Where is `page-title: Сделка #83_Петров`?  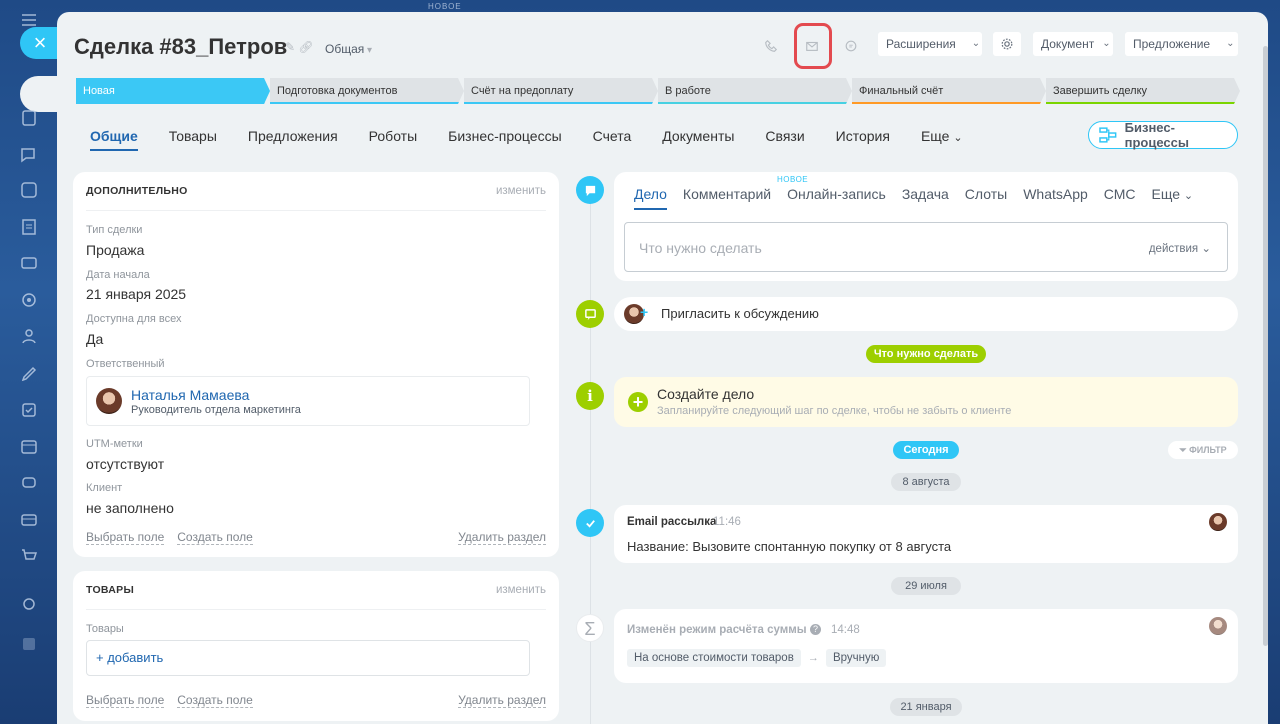 page-title: Сделка #83_Петров is located at coordinates (181, 46).